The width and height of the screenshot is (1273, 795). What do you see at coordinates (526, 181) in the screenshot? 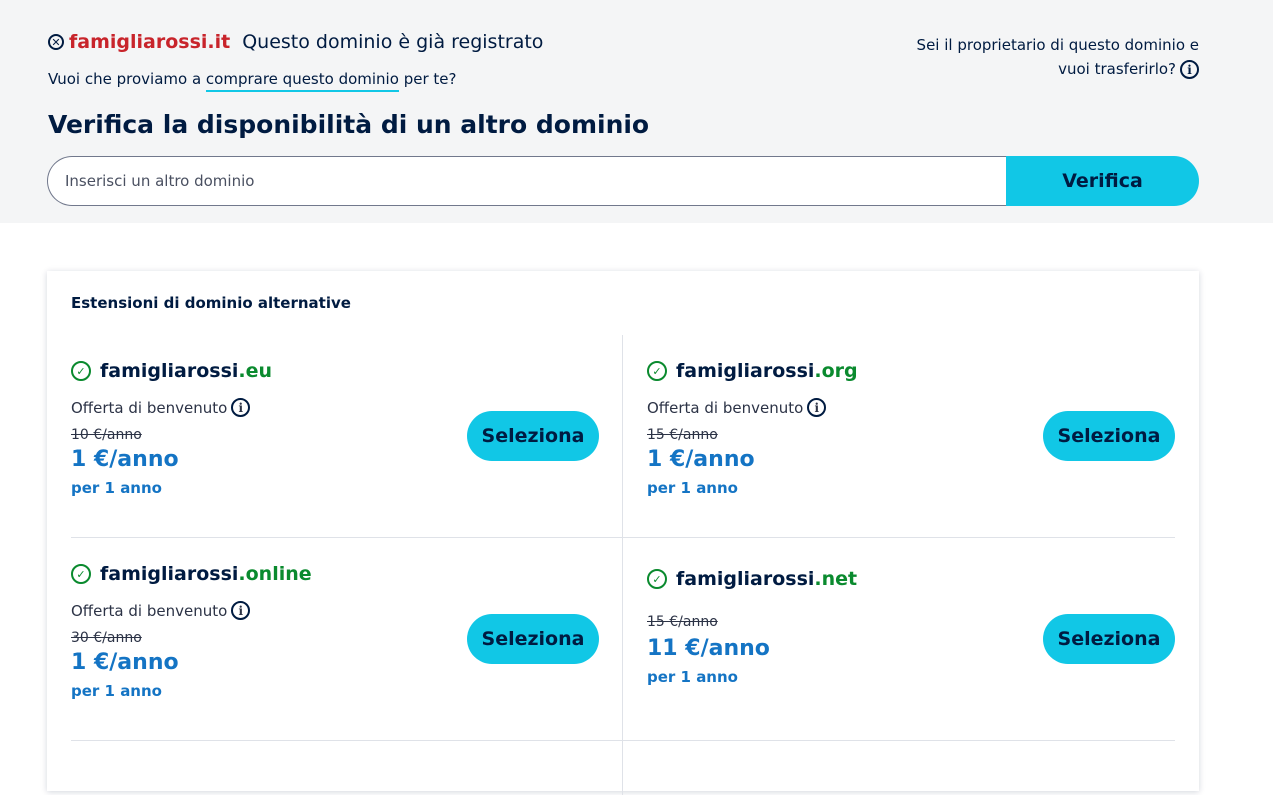
I see `domain-search-input` at bounding box center [526, 181].